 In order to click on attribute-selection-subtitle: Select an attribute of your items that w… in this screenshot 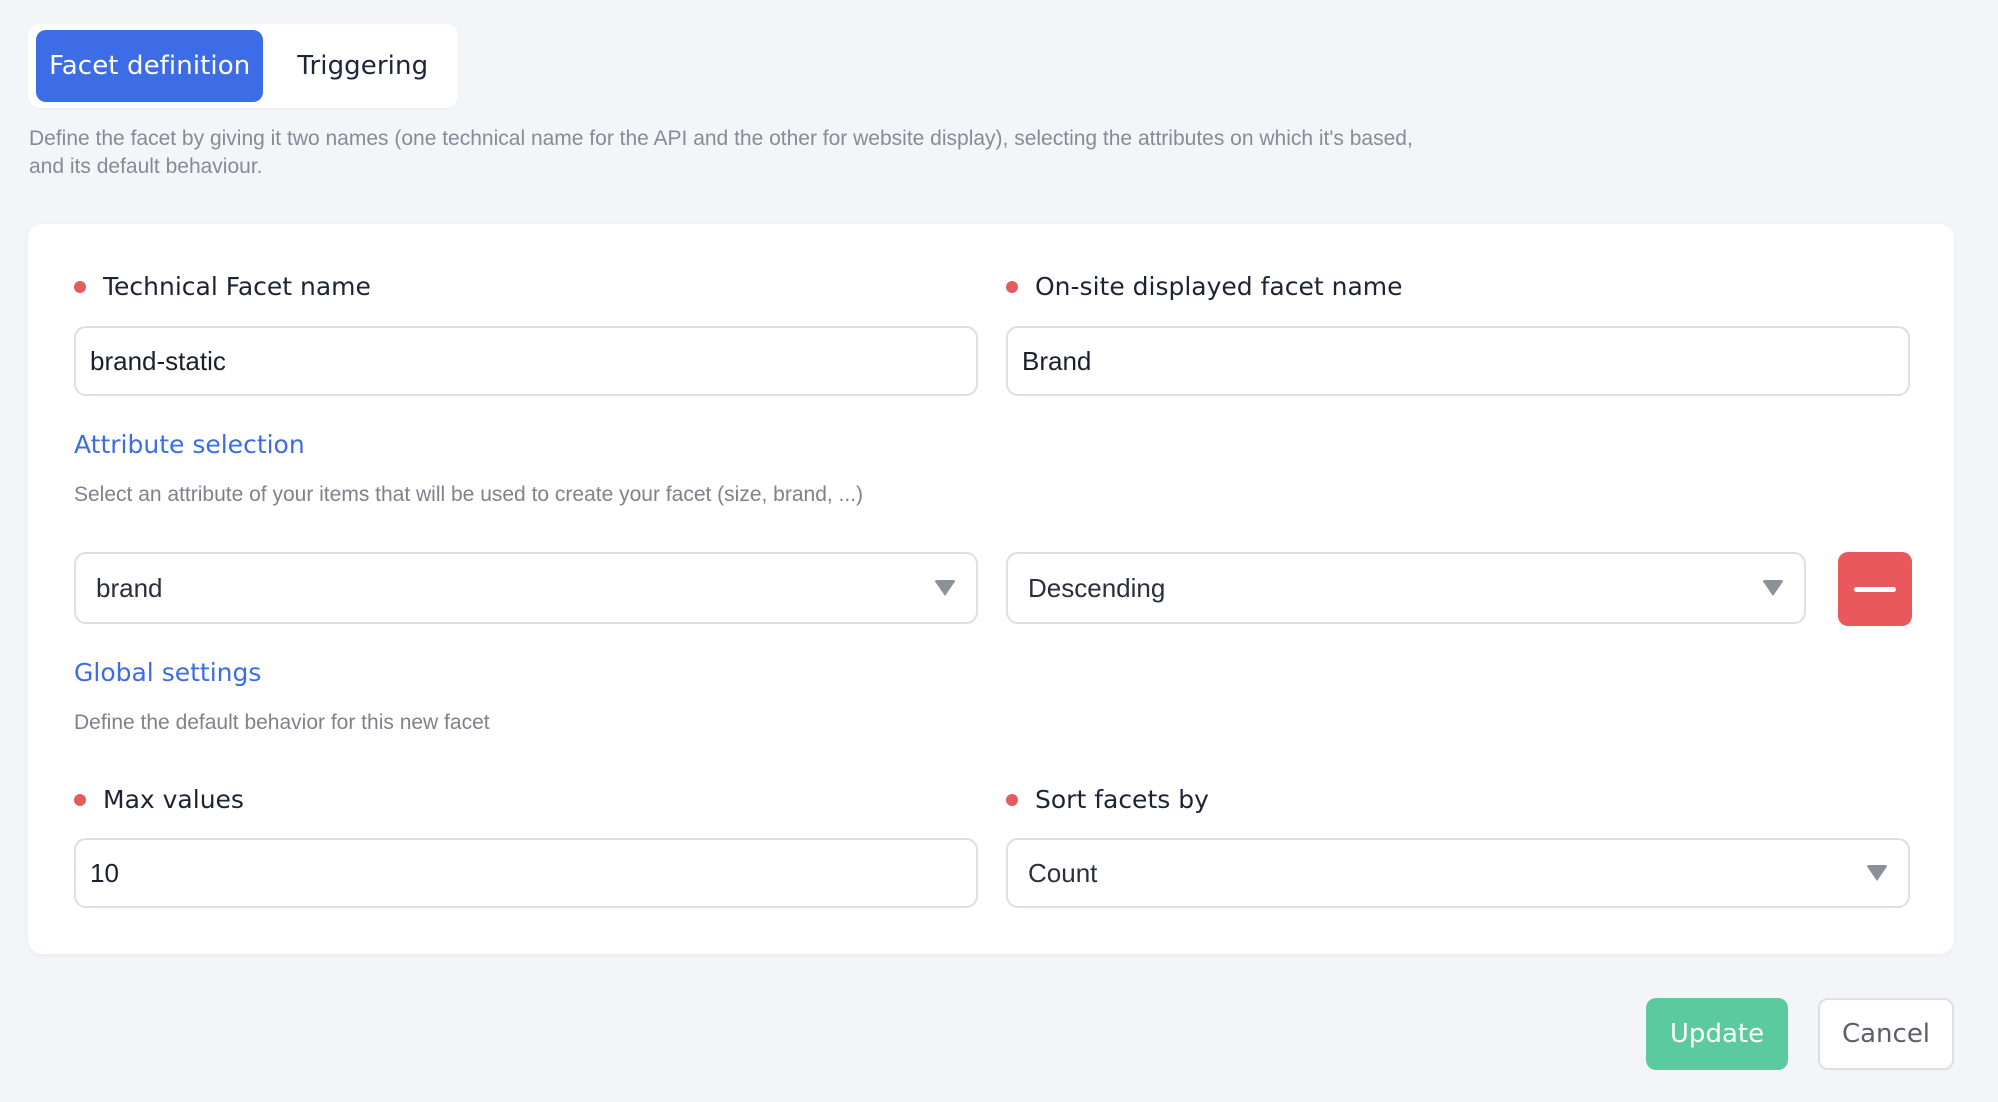, I will do `click(469, 494)`.